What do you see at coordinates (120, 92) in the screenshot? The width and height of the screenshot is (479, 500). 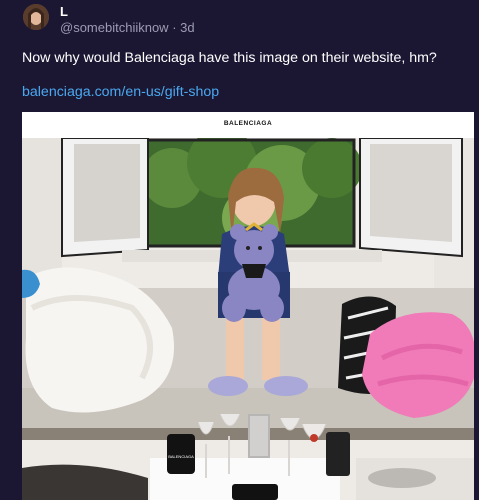 I see `tweet-link: balenciaga.com/en-us/gift-shop` at bounding box center [120, 92].